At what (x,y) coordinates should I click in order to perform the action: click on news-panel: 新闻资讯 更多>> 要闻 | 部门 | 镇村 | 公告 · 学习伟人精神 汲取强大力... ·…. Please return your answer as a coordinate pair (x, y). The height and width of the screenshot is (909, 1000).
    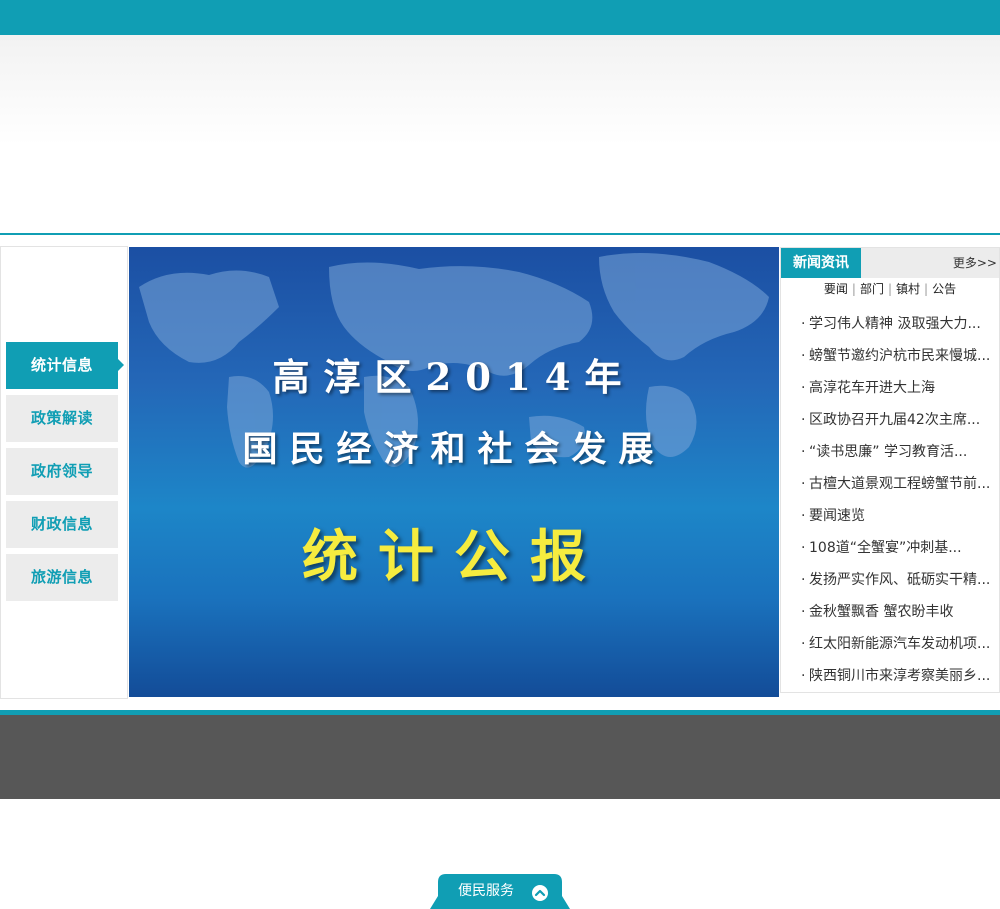
    Looking at the image, I should click on (890, 470).